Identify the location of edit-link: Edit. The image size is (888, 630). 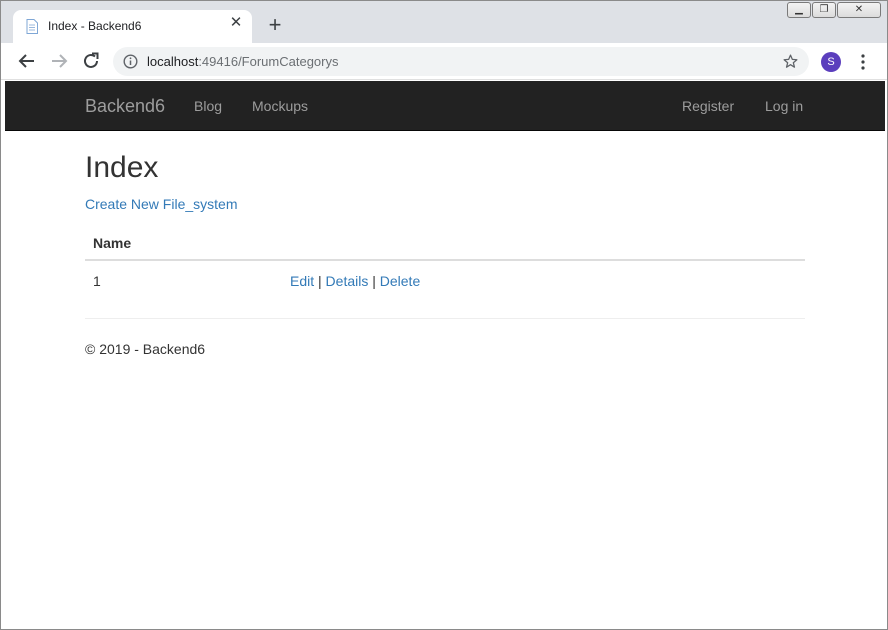
(302, 281).